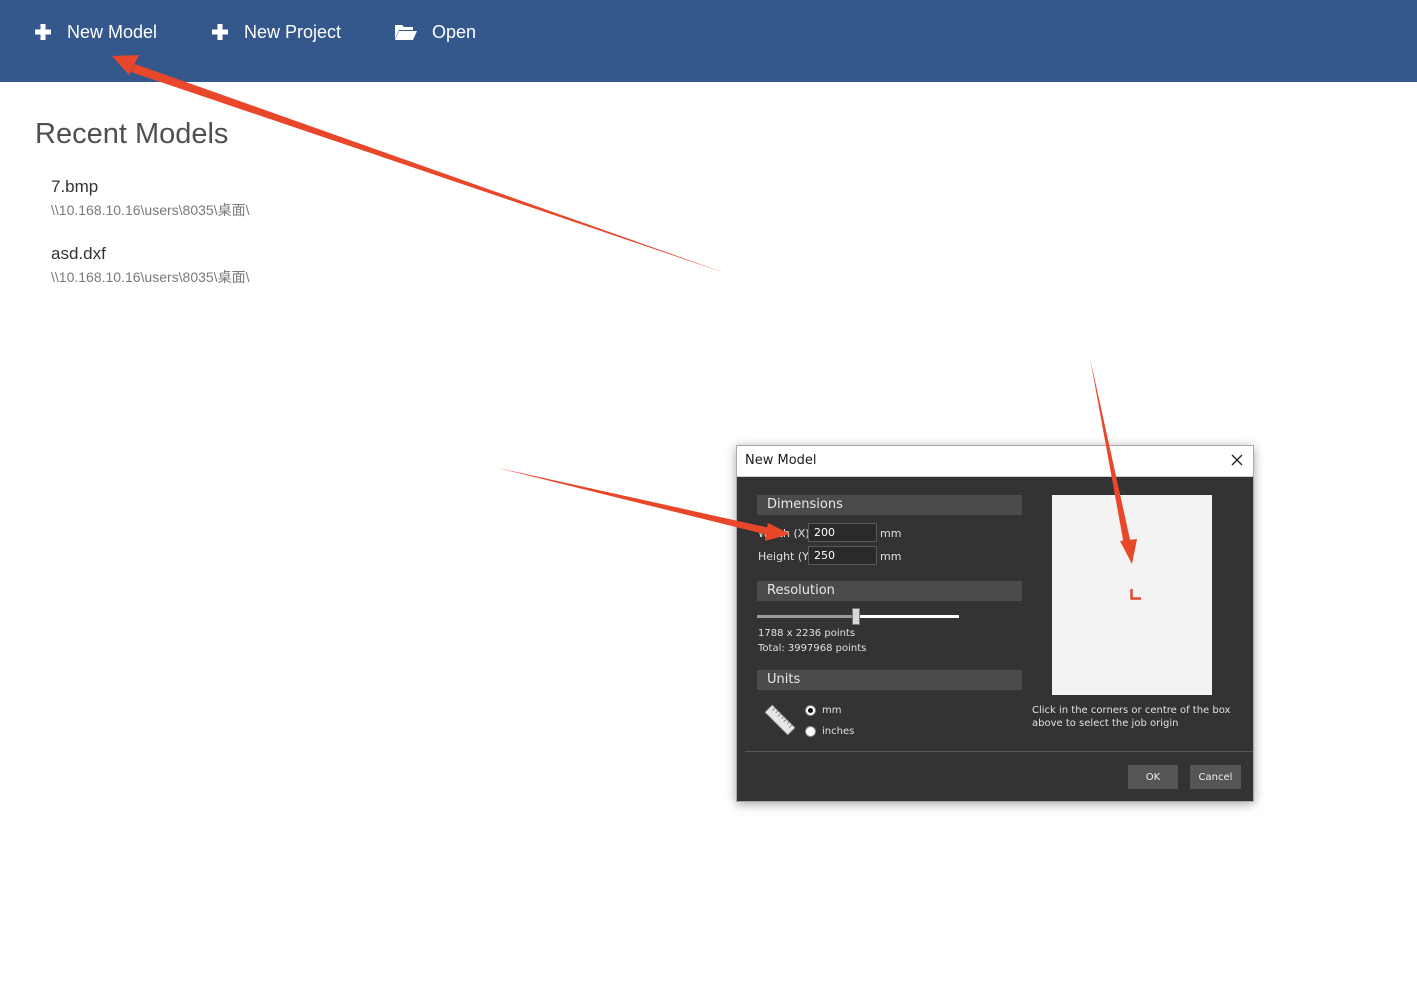 The image size is (1417, 990). Describe the element at coordinates (780, 722) in the screenshot. I see `ruler-icon` at that location.